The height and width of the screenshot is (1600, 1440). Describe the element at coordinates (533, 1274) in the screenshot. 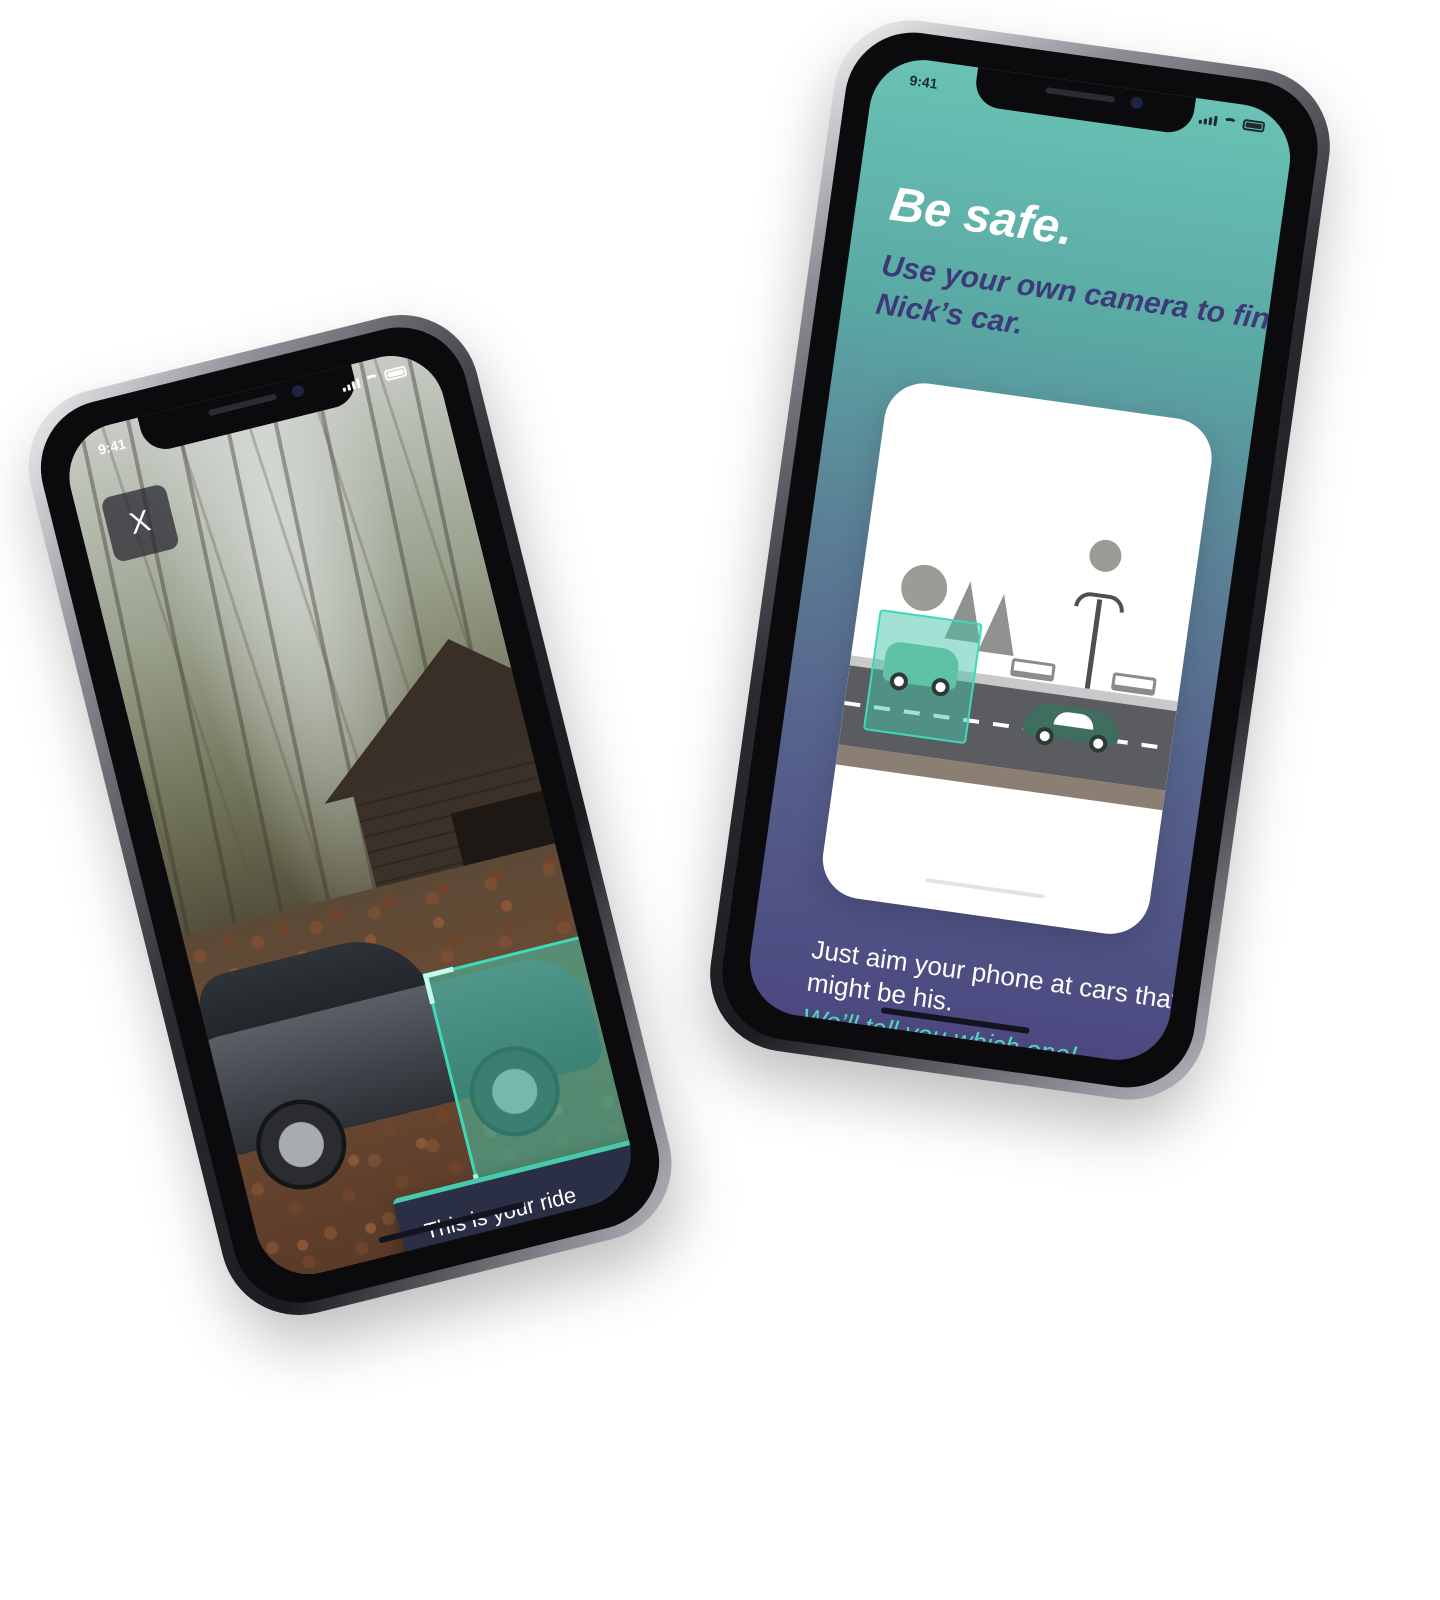

I see `driver-name: Nick` at that location.